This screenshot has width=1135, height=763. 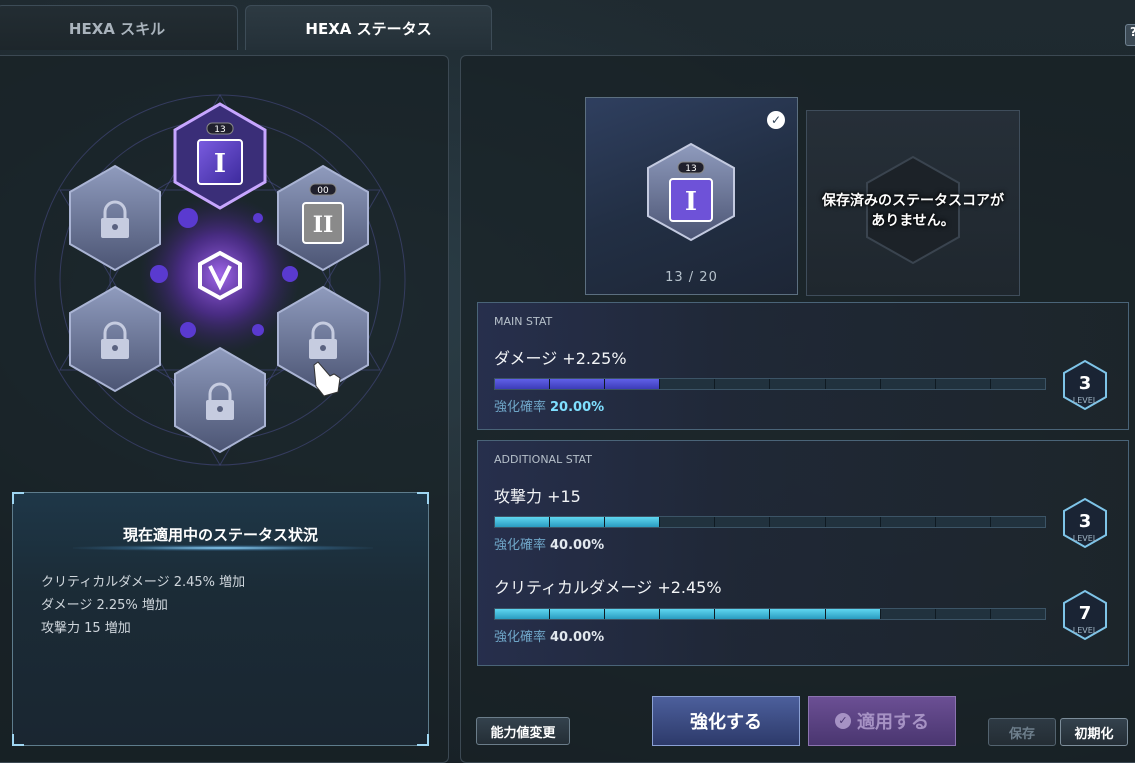 What do you see at coordinates (543, 459) in the screenshot?
I see `additional-stat-header: ADDITIONAL STAT` at bounding box center [543, 459].